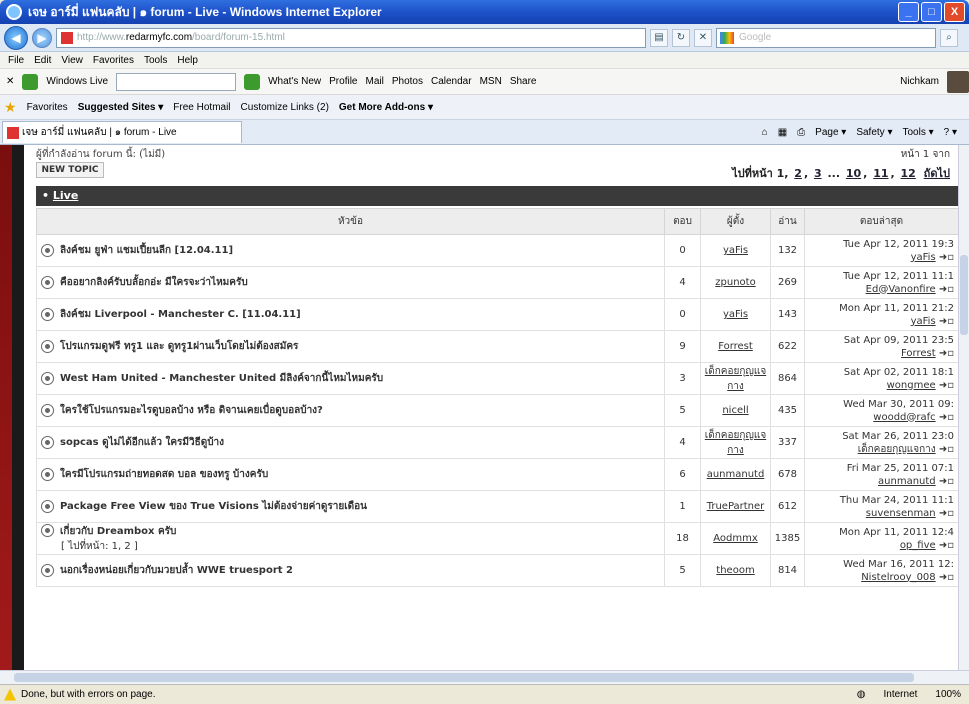 The width and height of the screenshot is (969, 704). What do you see at coordinates (963, 407) in the screenshot?
I see `vertical-scrollbar` at bounding box center [963, 407].